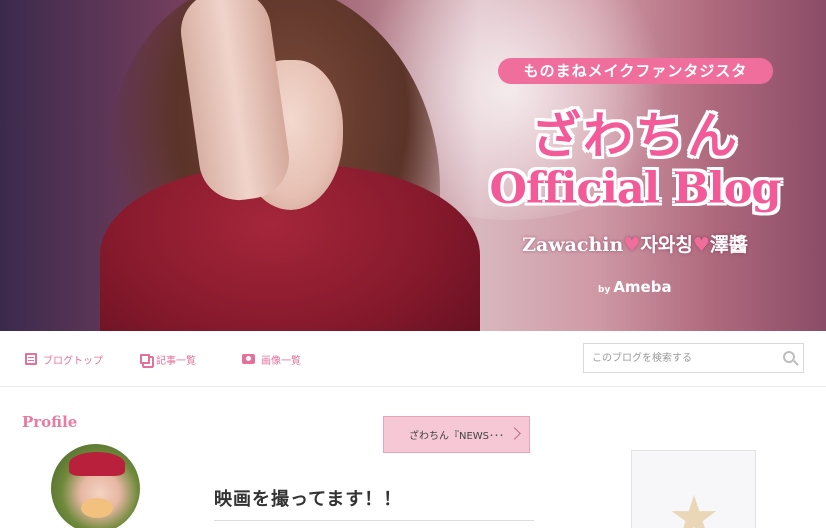  What do you see at coordinates (248, 359) in the screenshot?
I see `camera-icon` at bounding box center [248, 359].